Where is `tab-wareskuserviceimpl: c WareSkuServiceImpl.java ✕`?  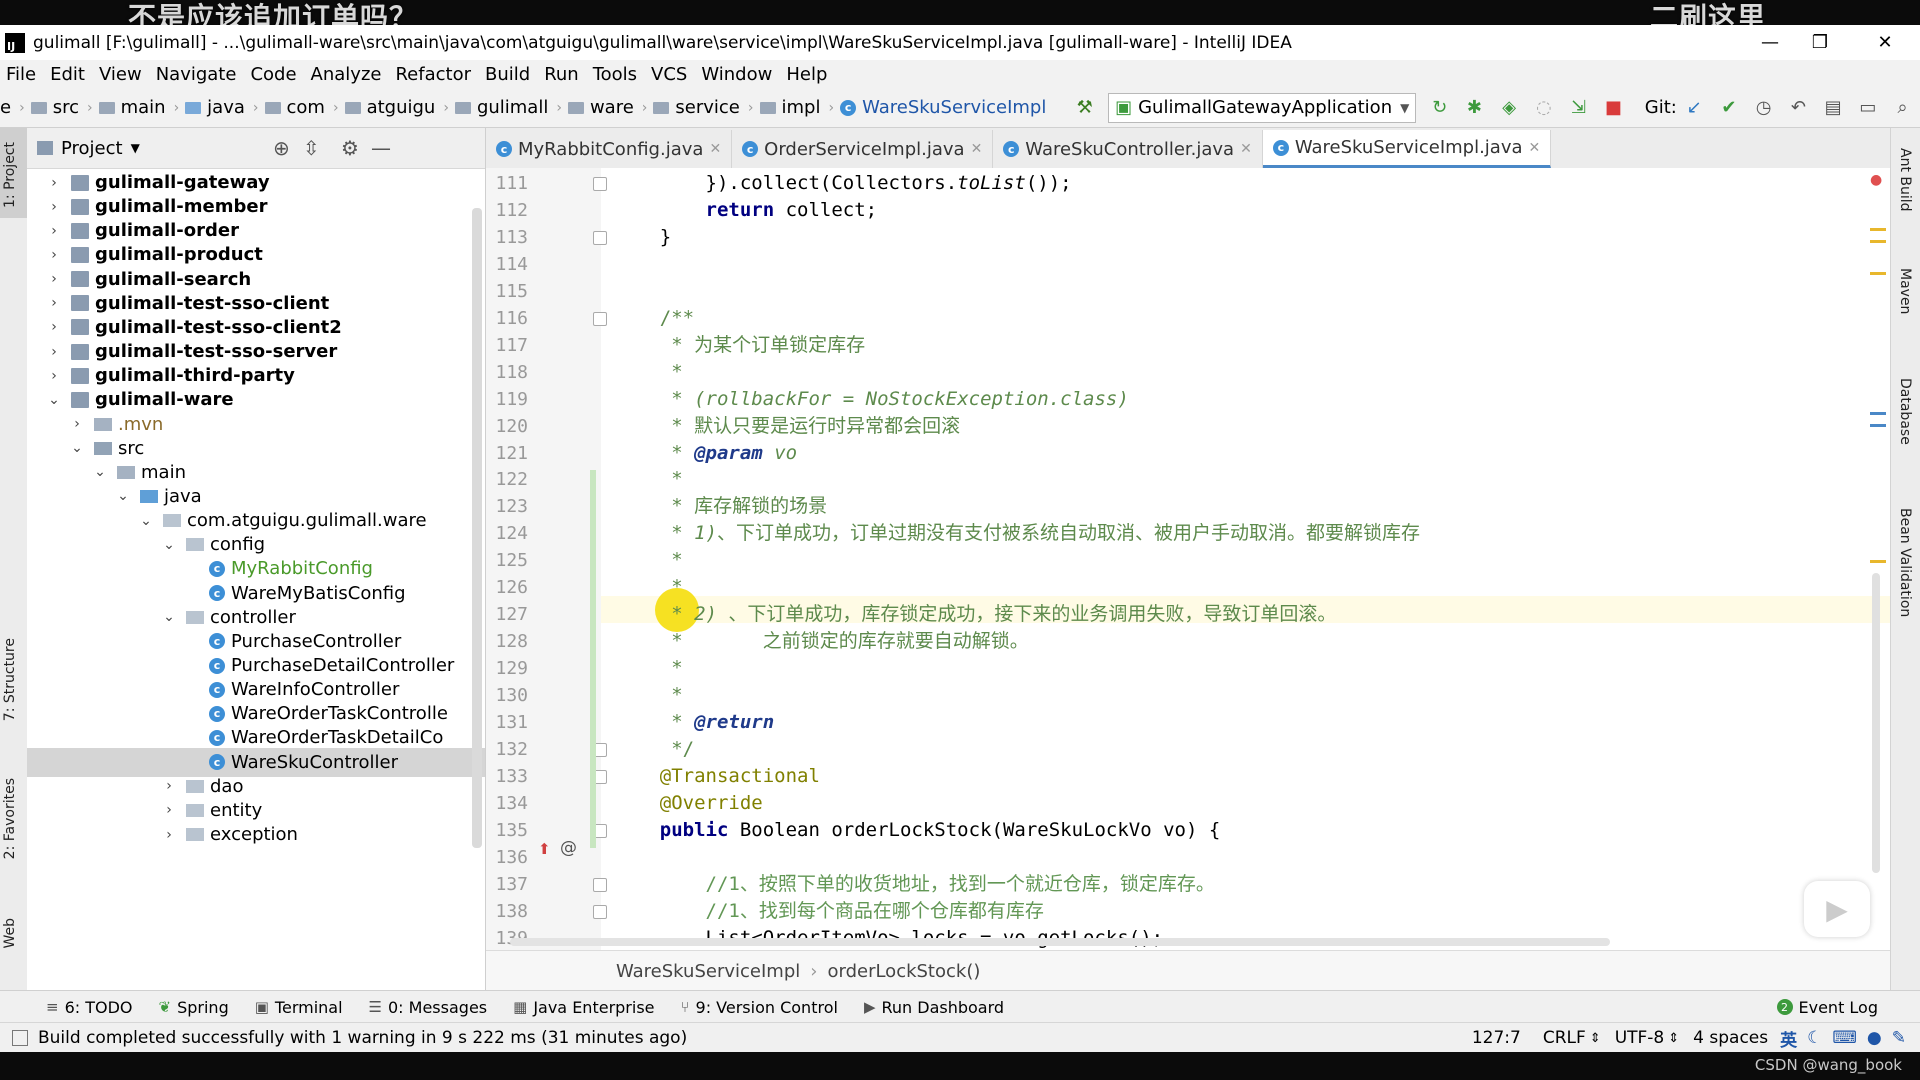
tab-wareskuserviceimpl: c WareSkuServiceImpl.java ✕ is located at coordinates (1407, 149).